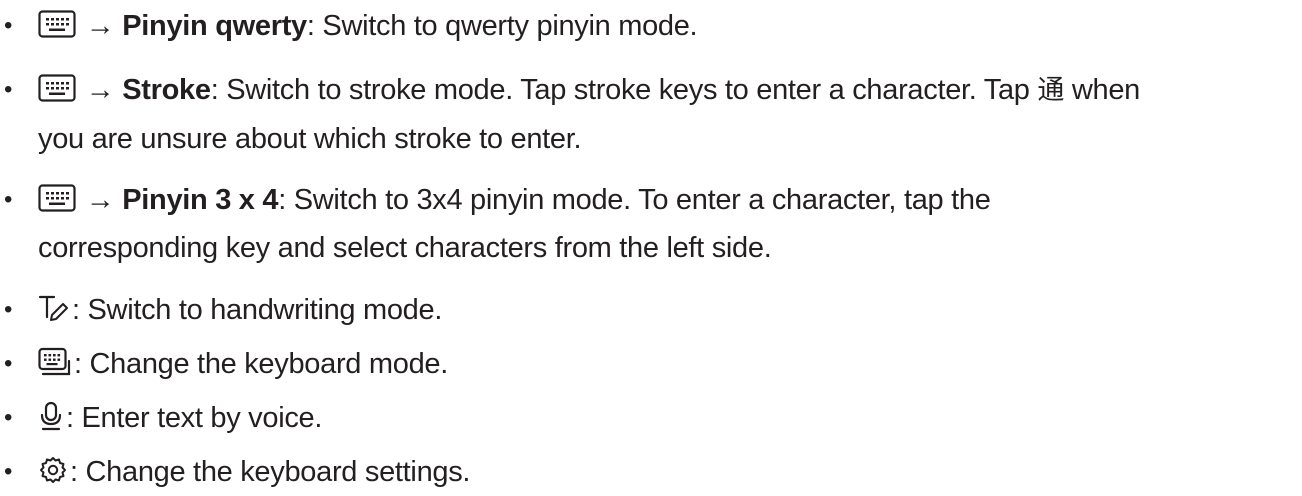 This screenshot has height=496, width=1302. I want to click on item-text: : Switch to handwriting mode., so click(664, 310).